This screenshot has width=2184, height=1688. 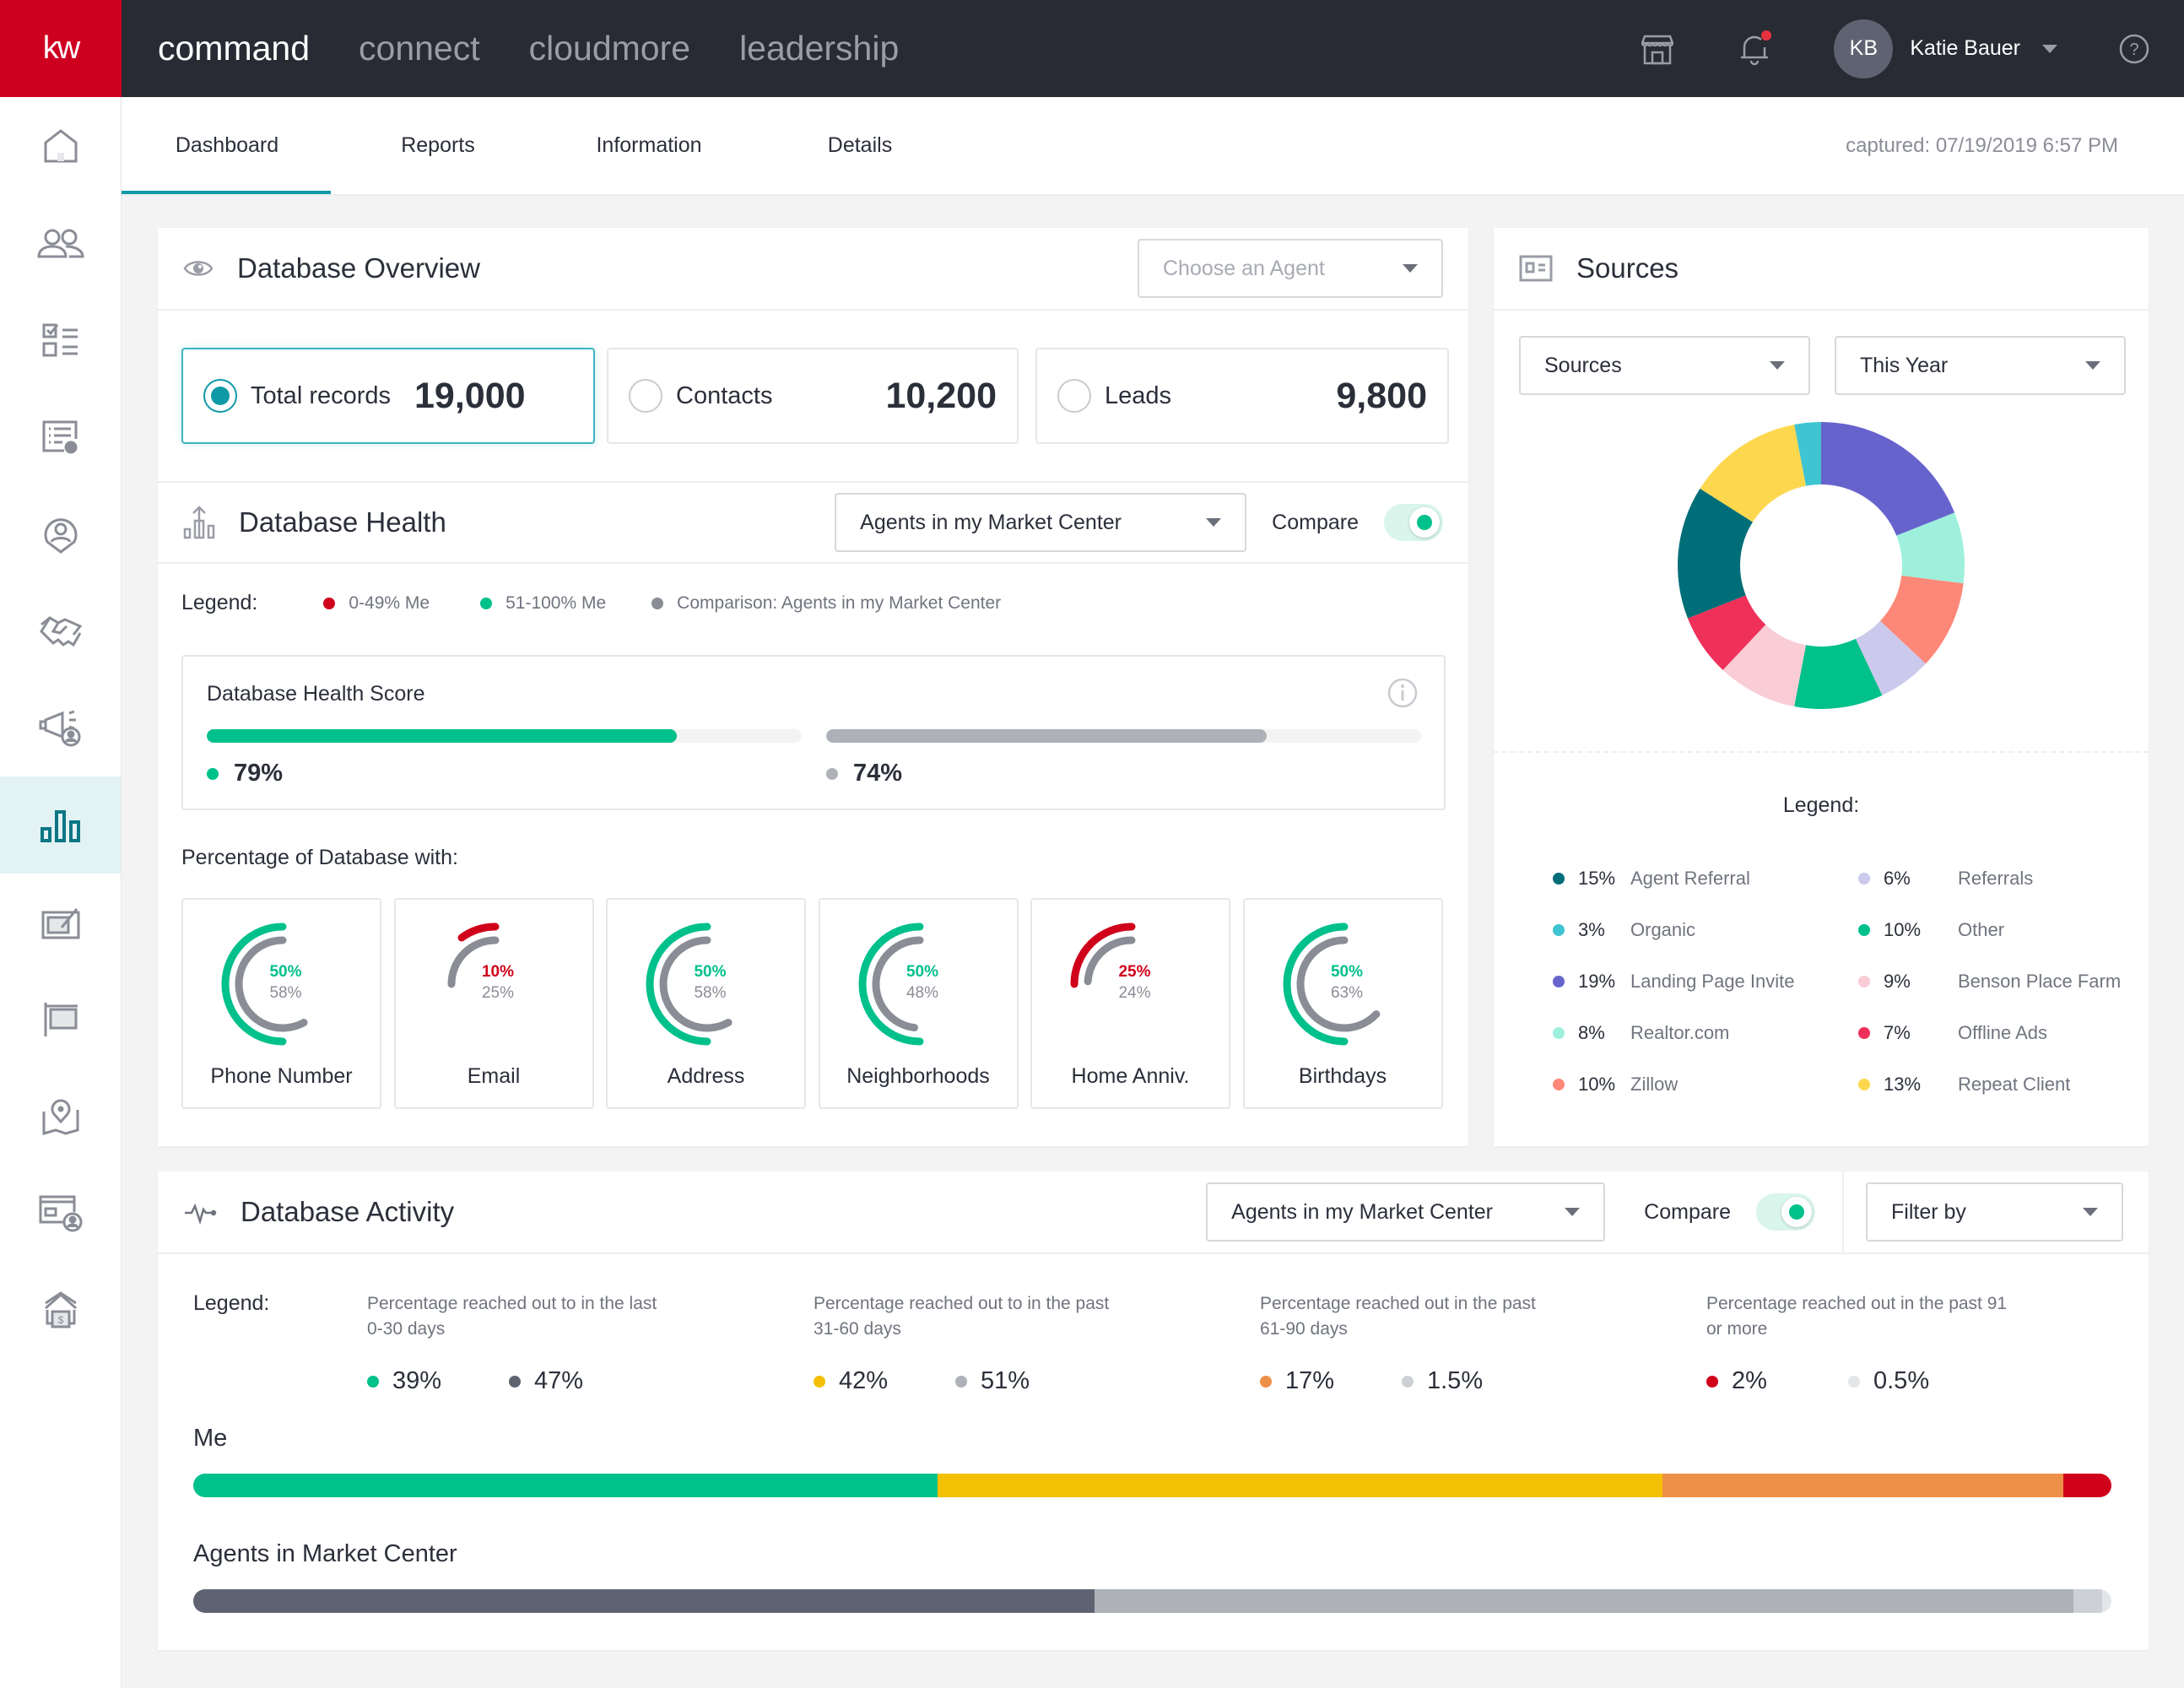 What do you see at coordinates (706, 1076) in the screenshot?
I see `gauge-label: Address` at bounding box center [706, 1076].